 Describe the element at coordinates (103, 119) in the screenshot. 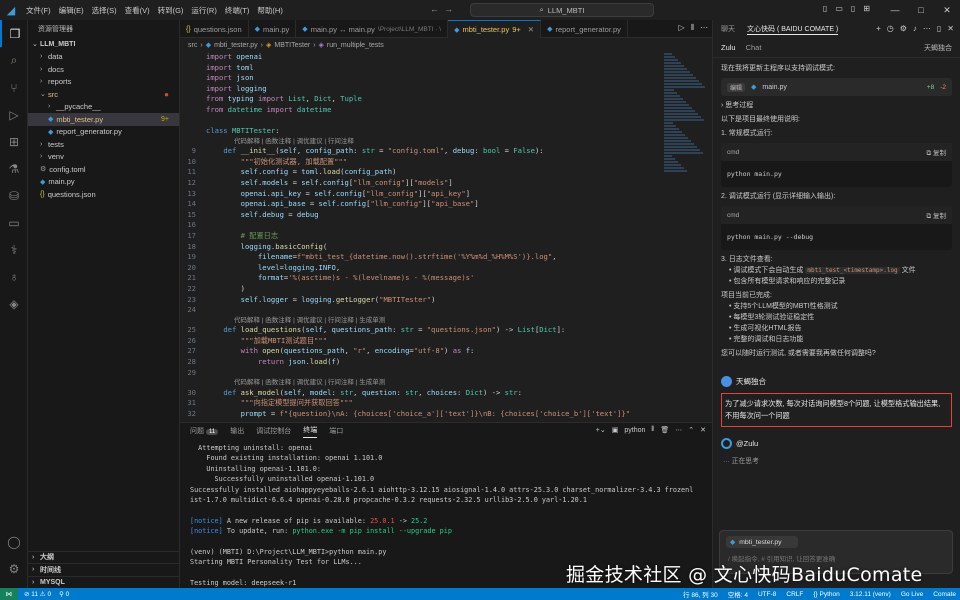

I see `tree-item-mbti-tester-py: ◆ mbti_tester.py 9+` at that location.